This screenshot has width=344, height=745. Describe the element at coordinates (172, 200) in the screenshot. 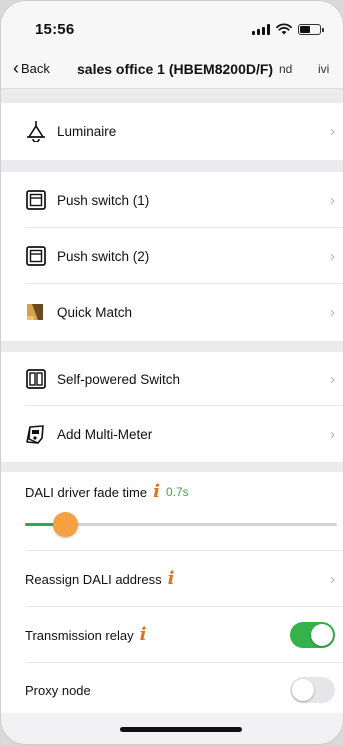

I see `device-row-push-switch-1: Push switch (1) ›` at that location.